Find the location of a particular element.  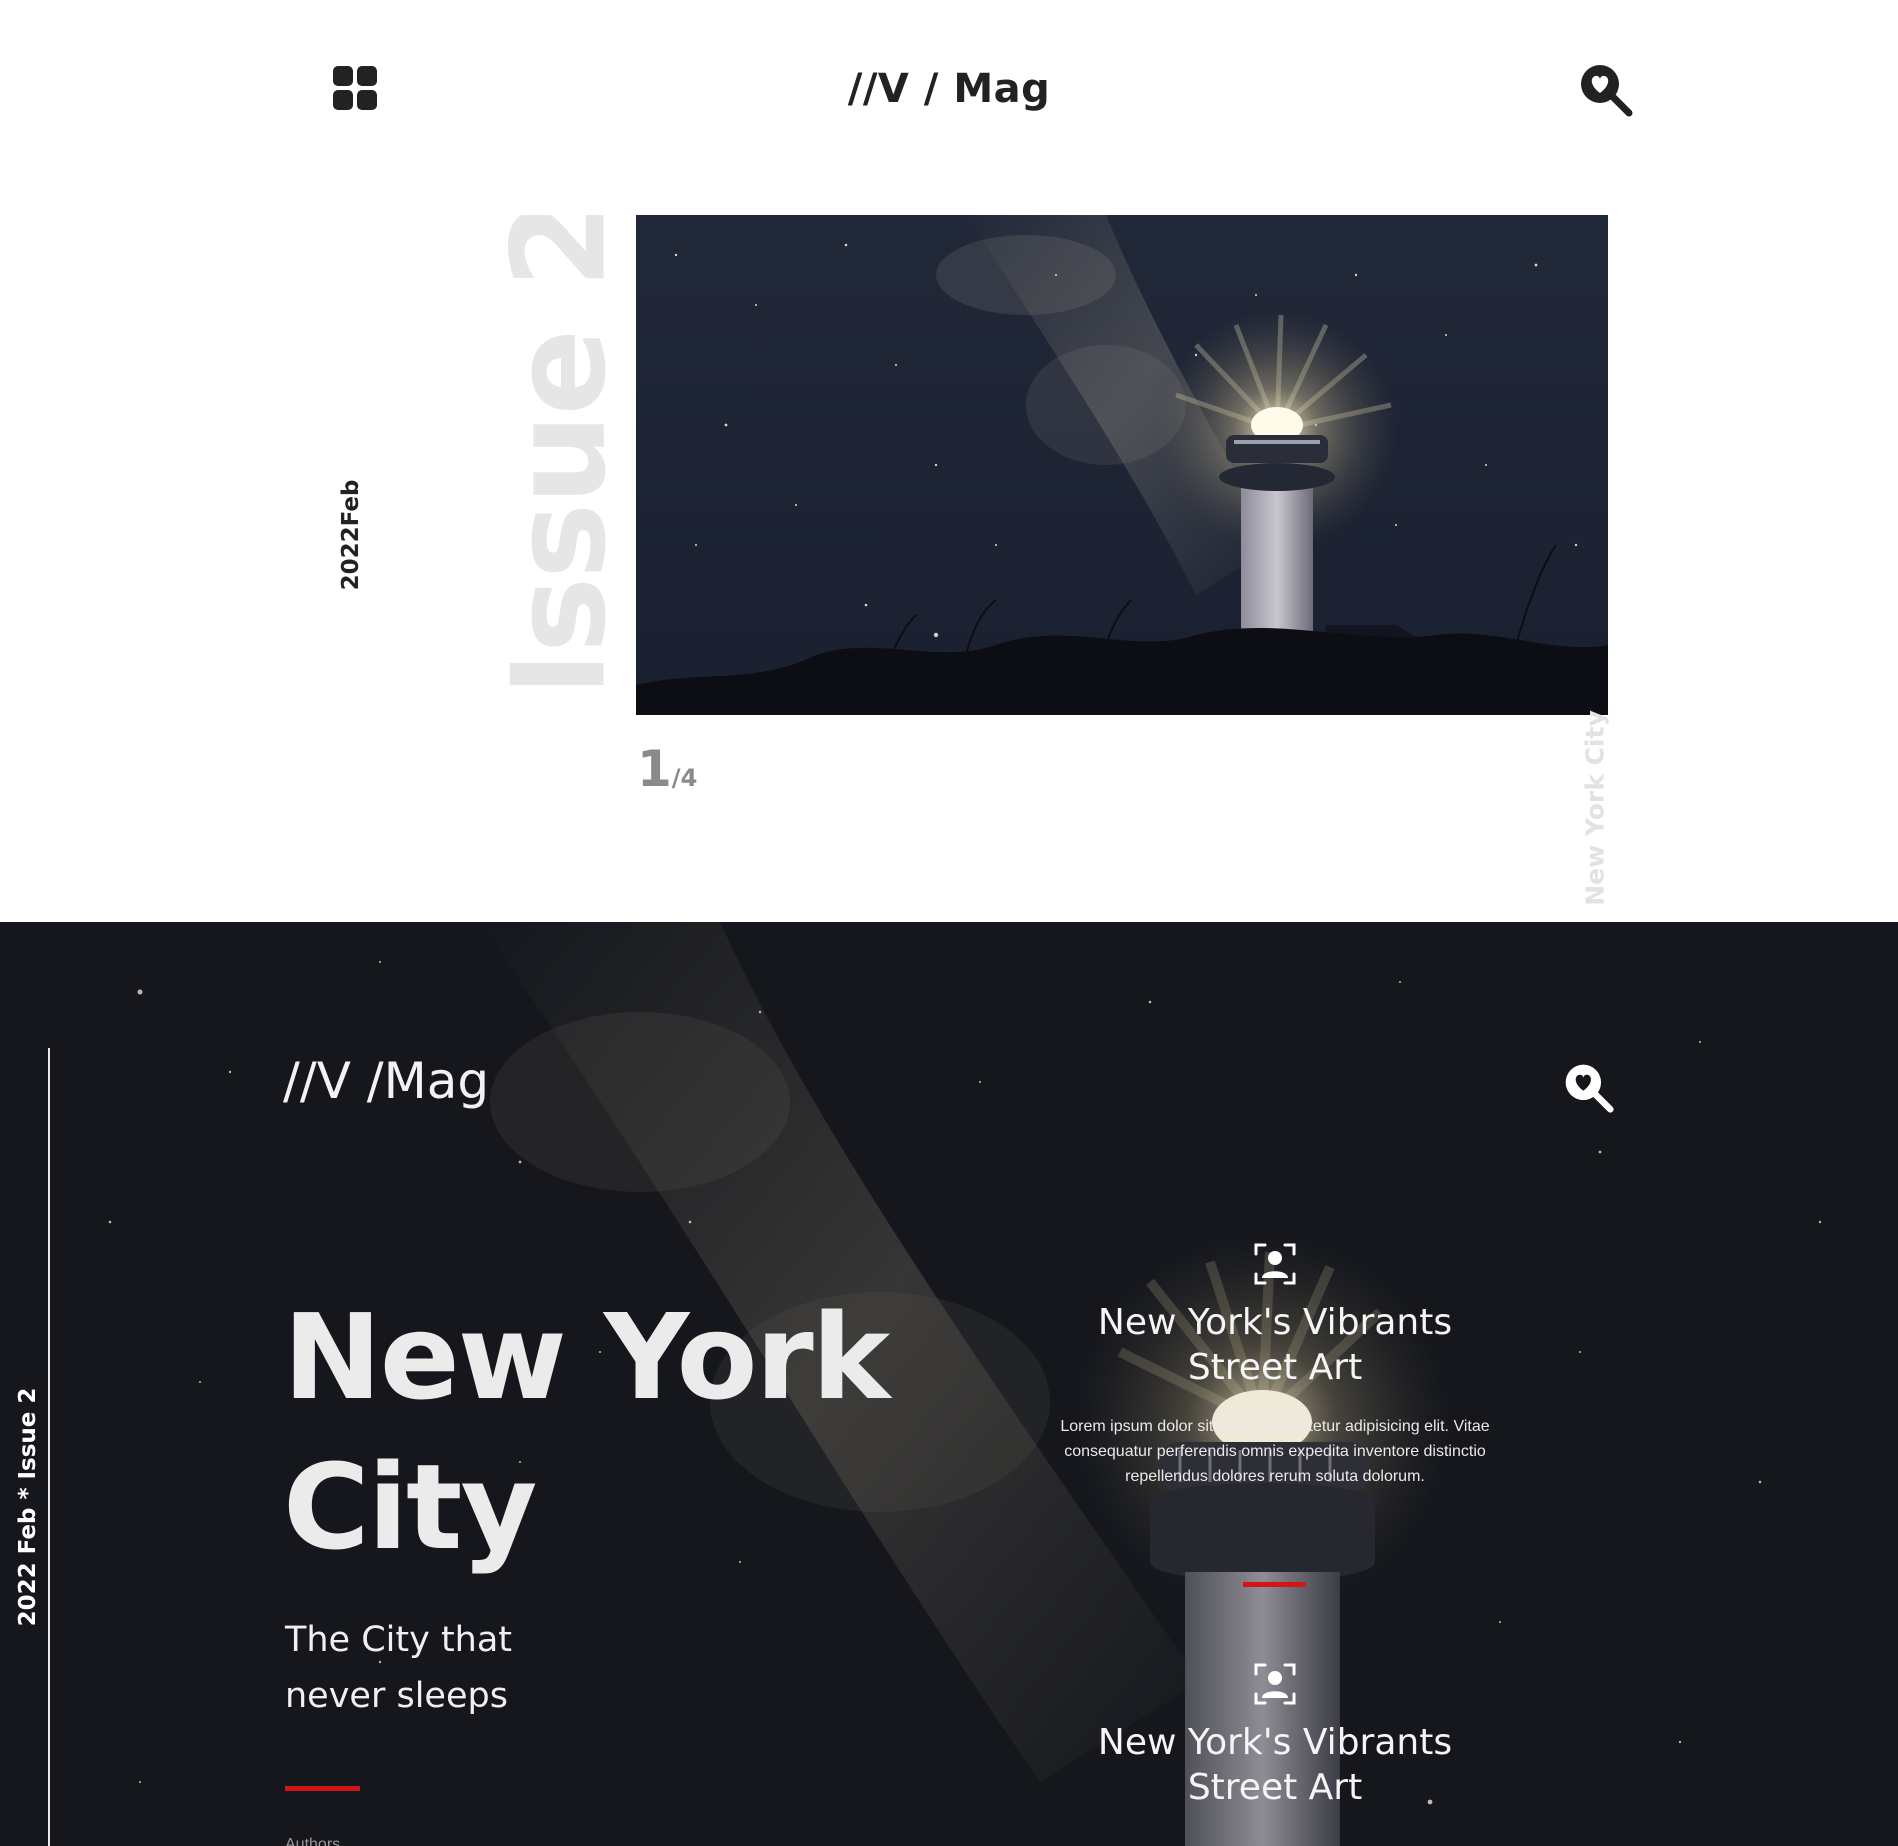

side-issue-label: 2022 Feb * Issue 2 is located at coordinates (28, 1507).